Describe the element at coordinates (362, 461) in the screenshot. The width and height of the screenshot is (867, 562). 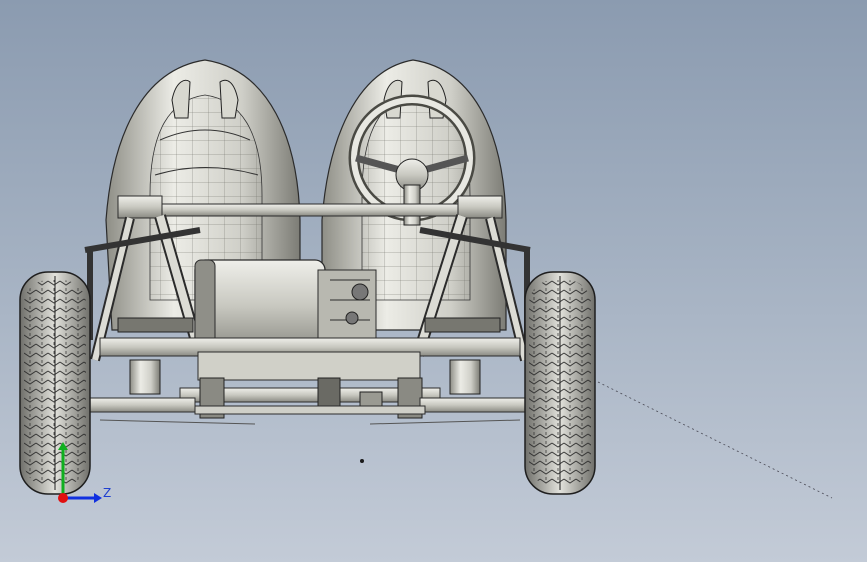
I see `sketch-point` at that location.